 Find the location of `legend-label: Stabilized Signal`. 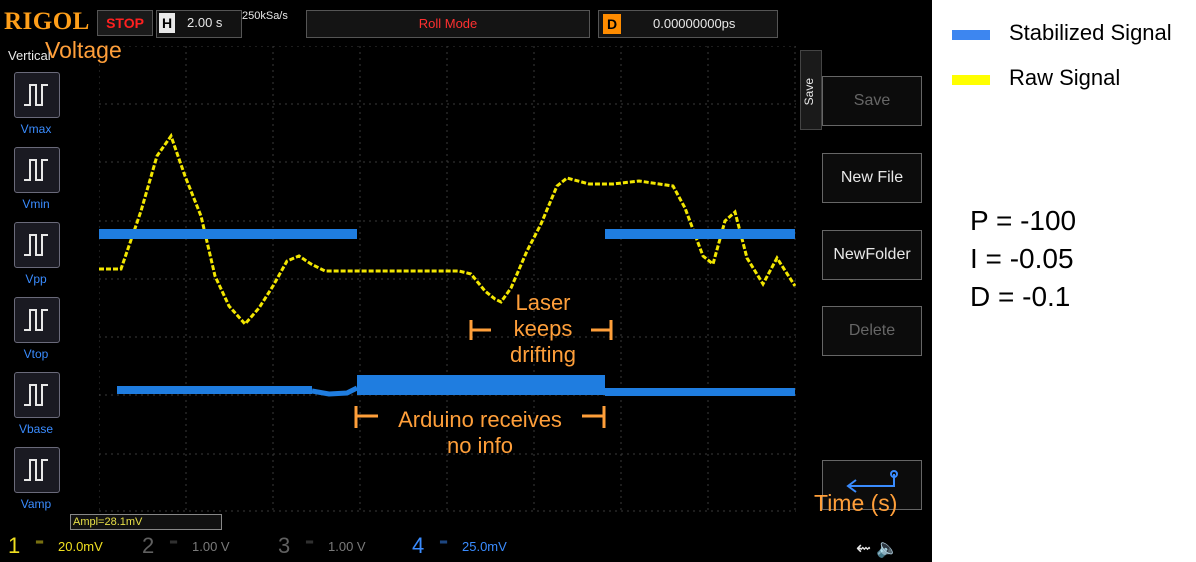

legend-label: Stabilized Signal is located at coordinates (1090, 32).